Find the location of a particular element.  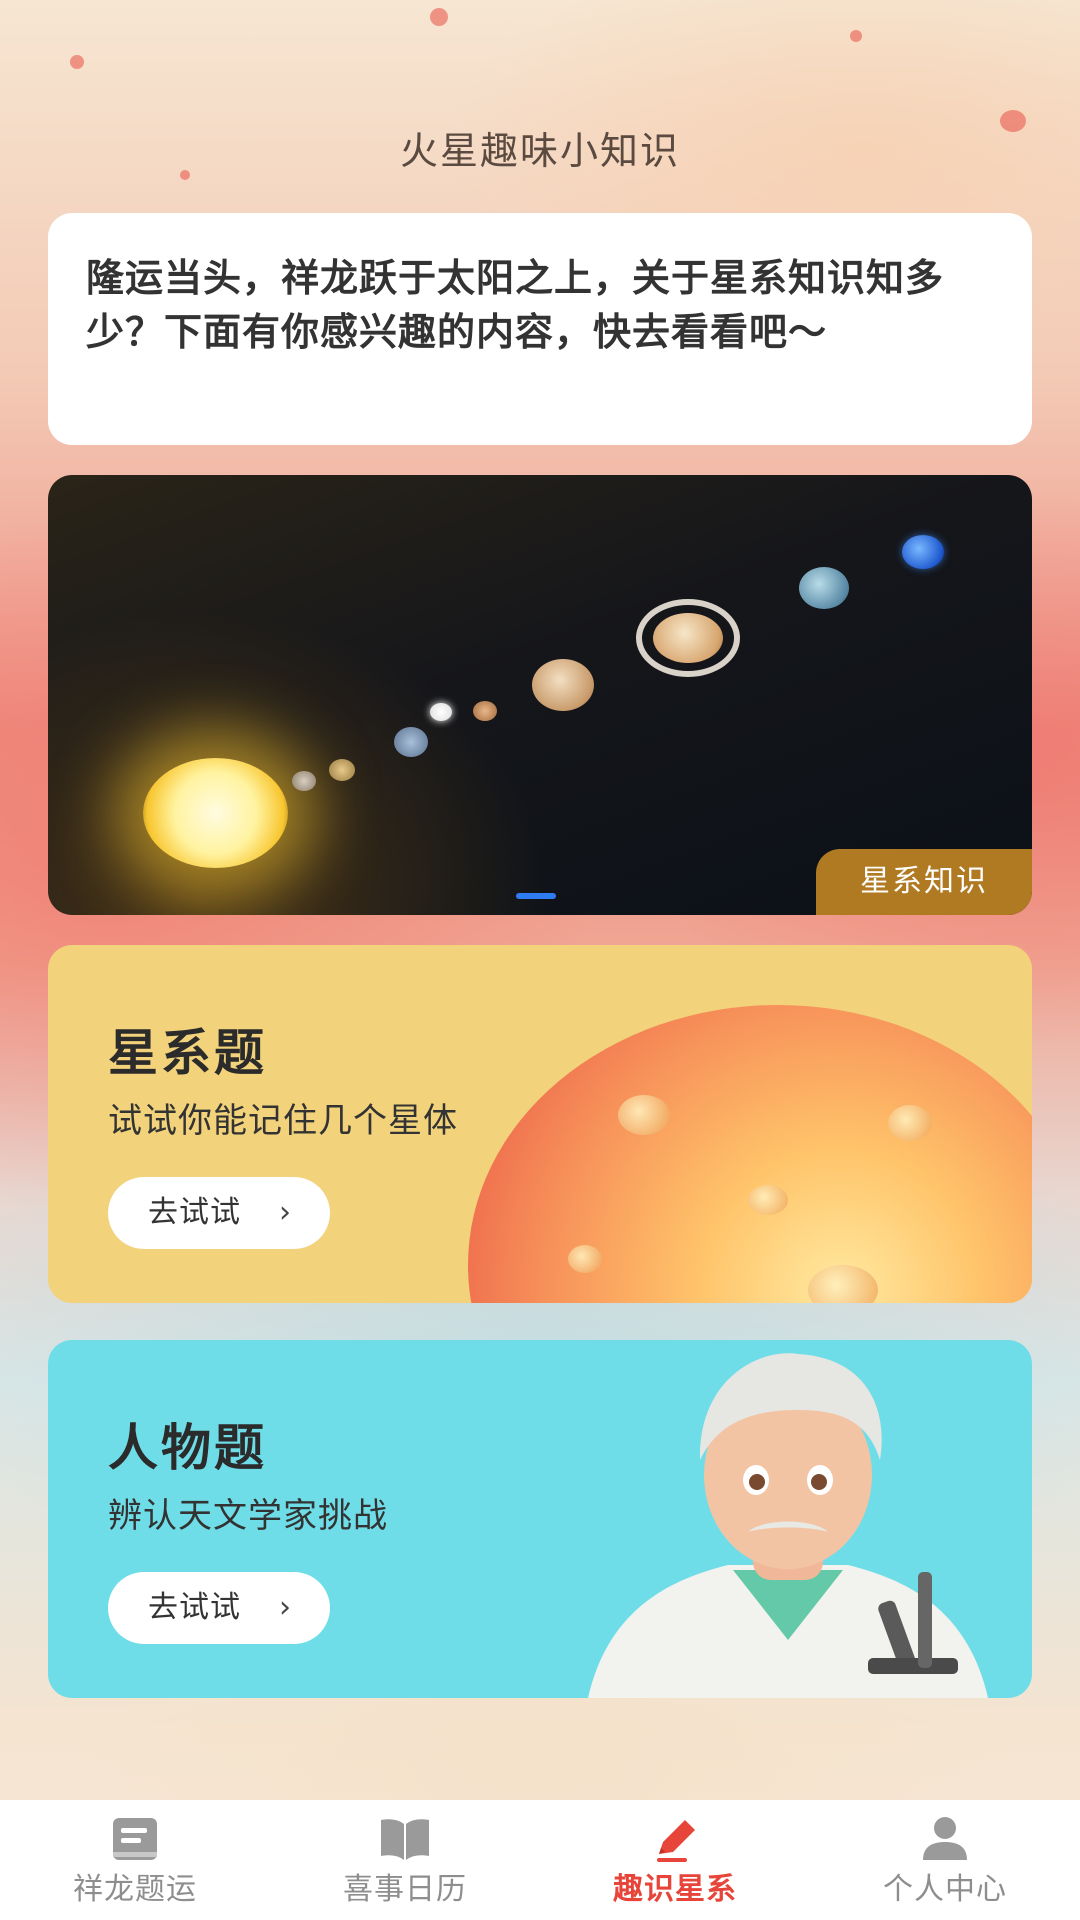

tab-qushi-xingxi: 趣识星系 is located at coordinates (675, 1860).